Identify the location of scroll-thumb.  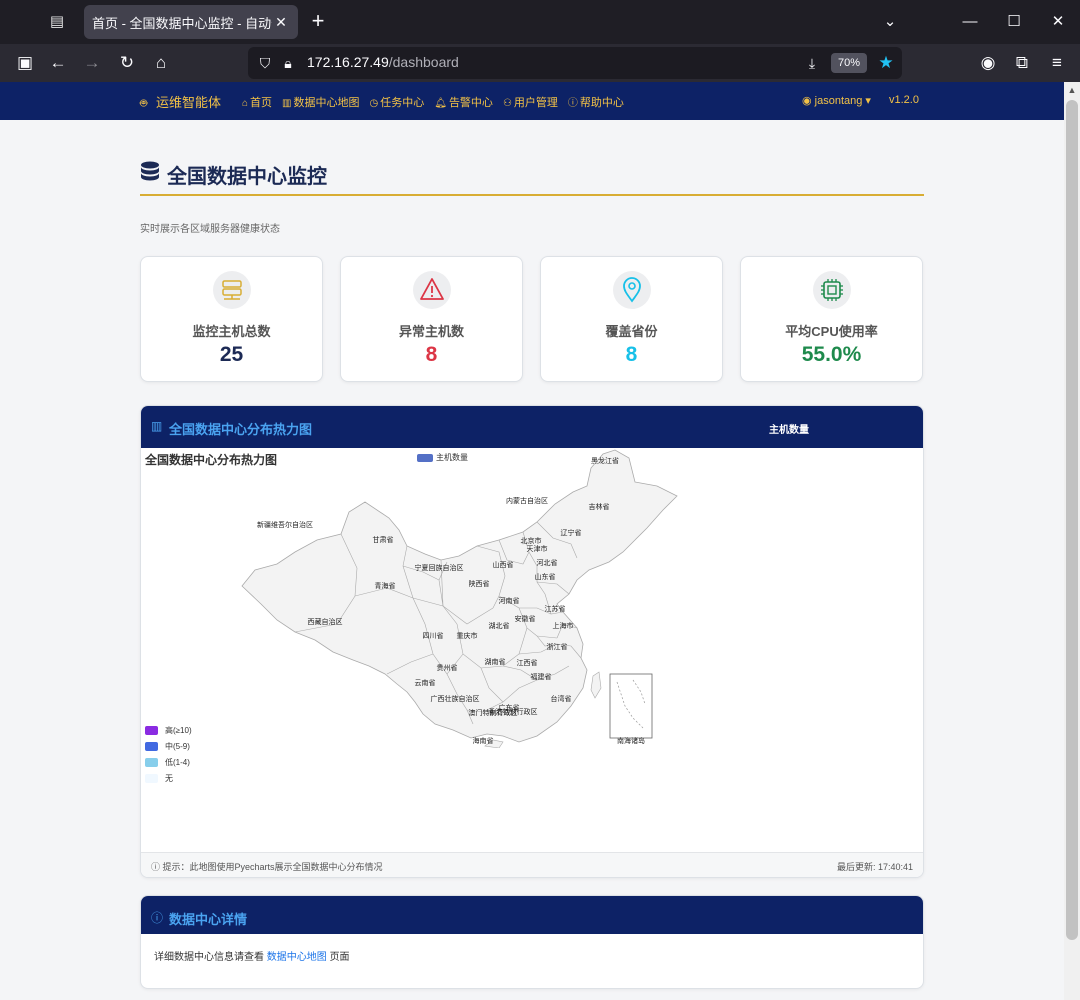
(1072, 520).